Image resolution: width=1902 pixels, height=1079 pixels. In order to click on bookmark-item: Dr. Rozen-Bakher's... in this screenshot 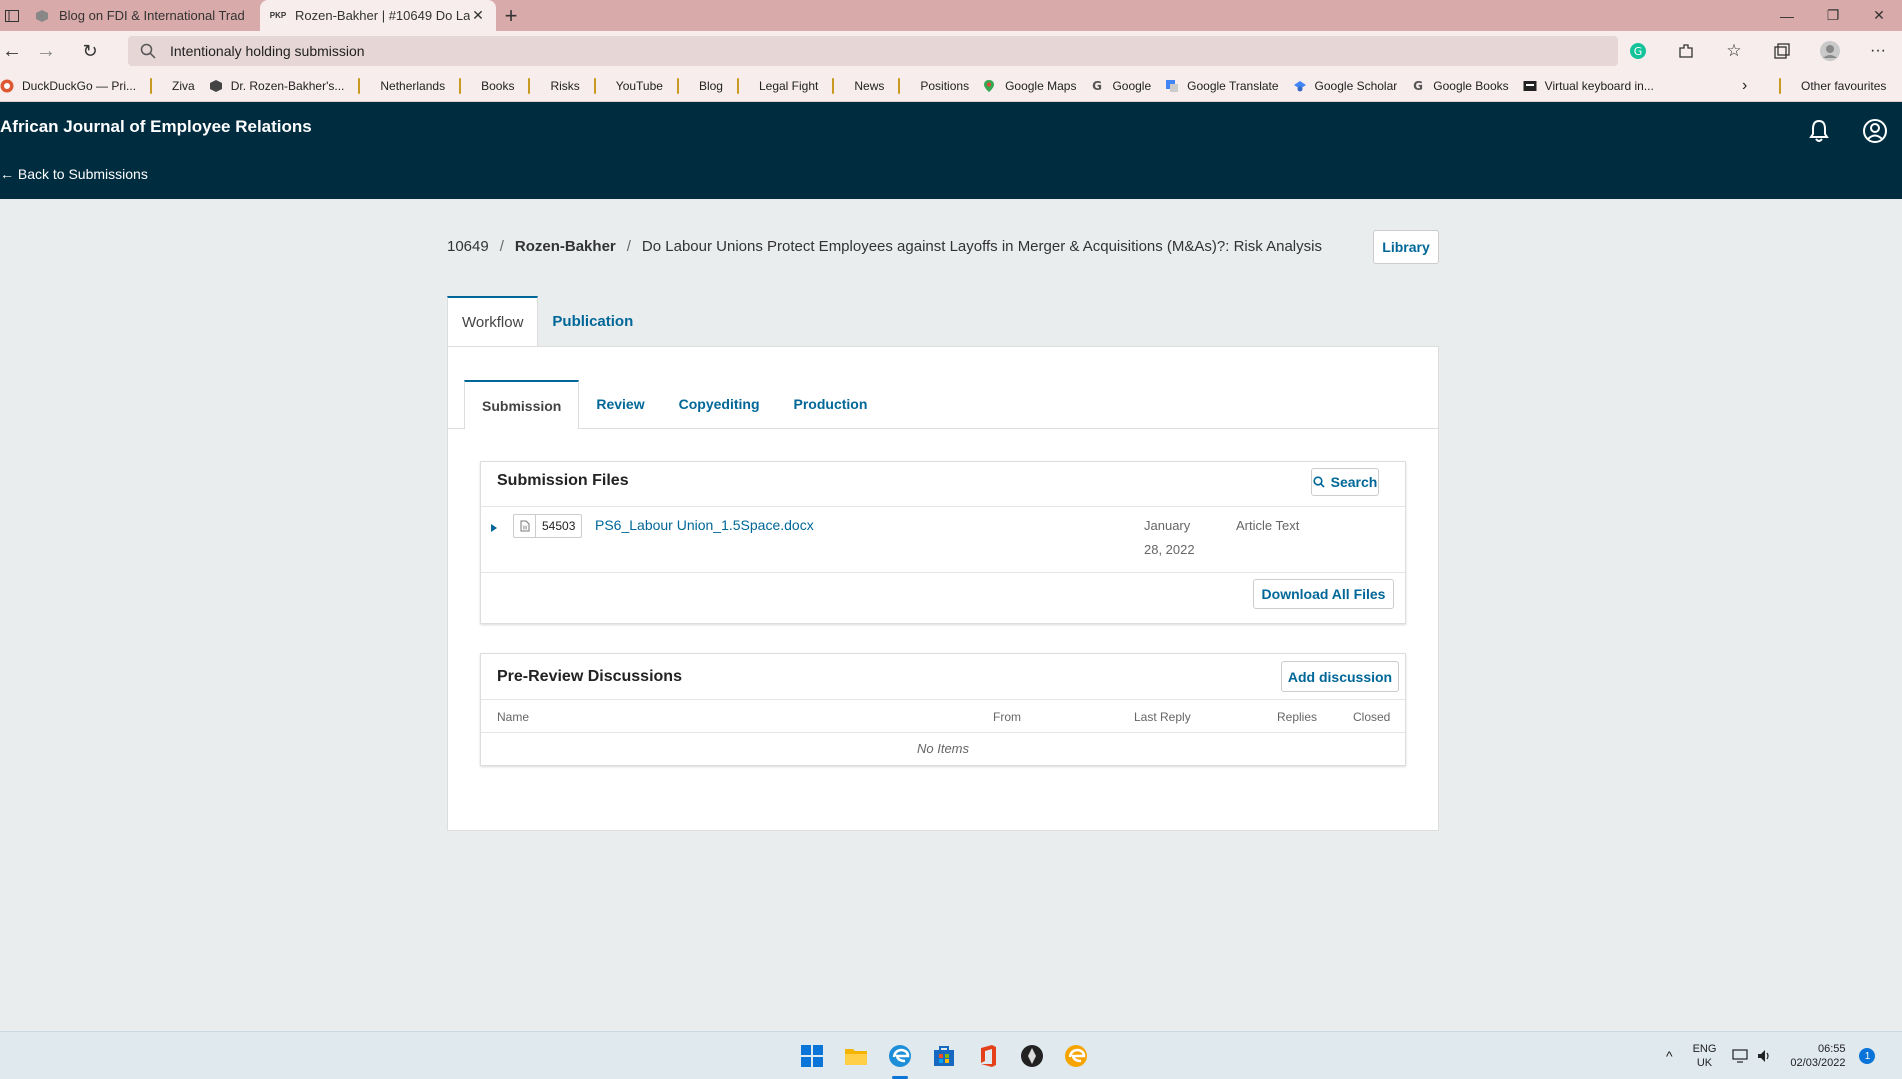, I will do `click(277, 86)`.